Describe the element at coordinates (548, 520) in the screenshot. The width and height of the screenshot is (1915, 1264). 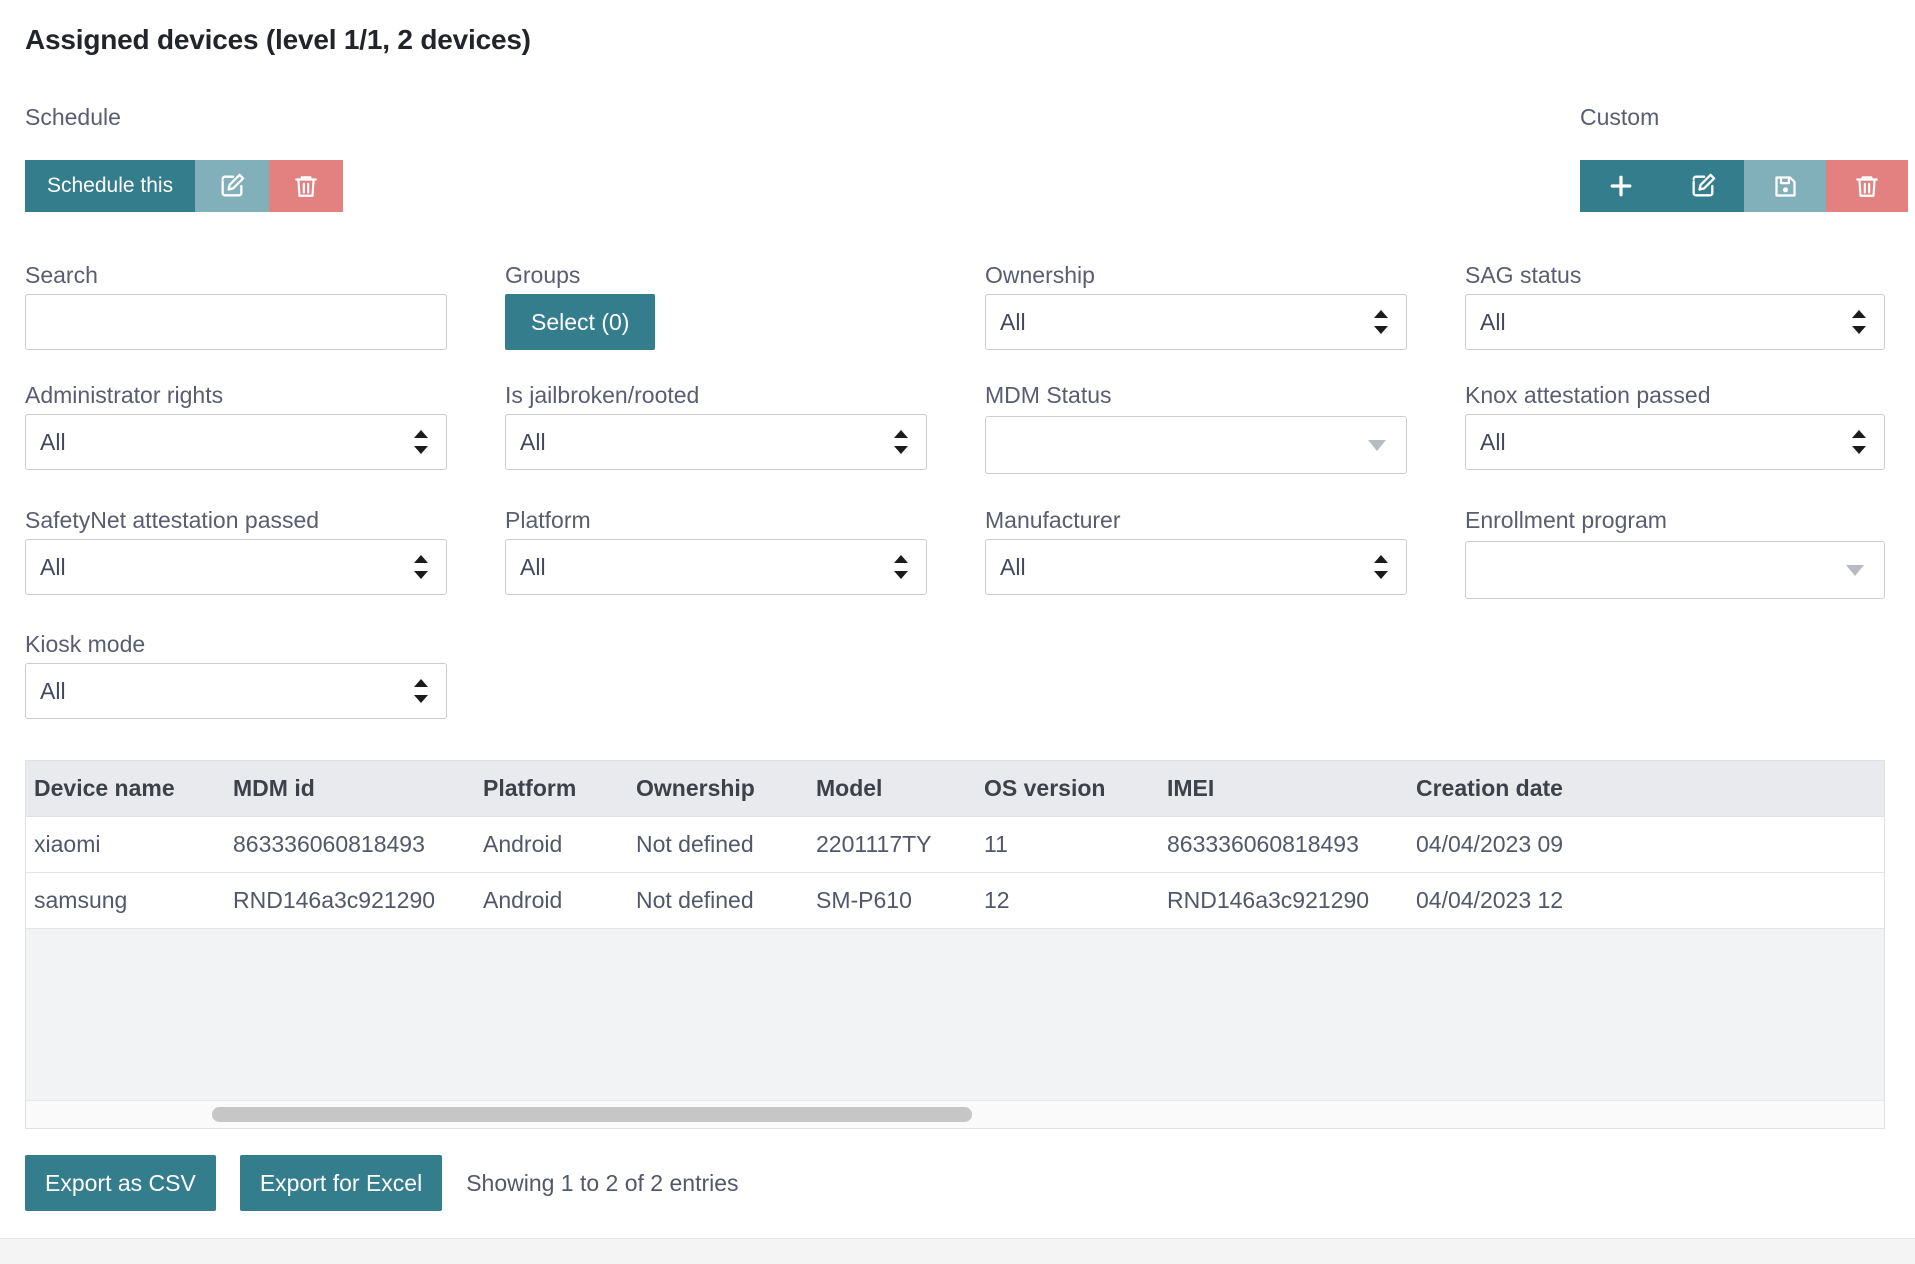
I see `platform-filter-label: Platform` at that location.